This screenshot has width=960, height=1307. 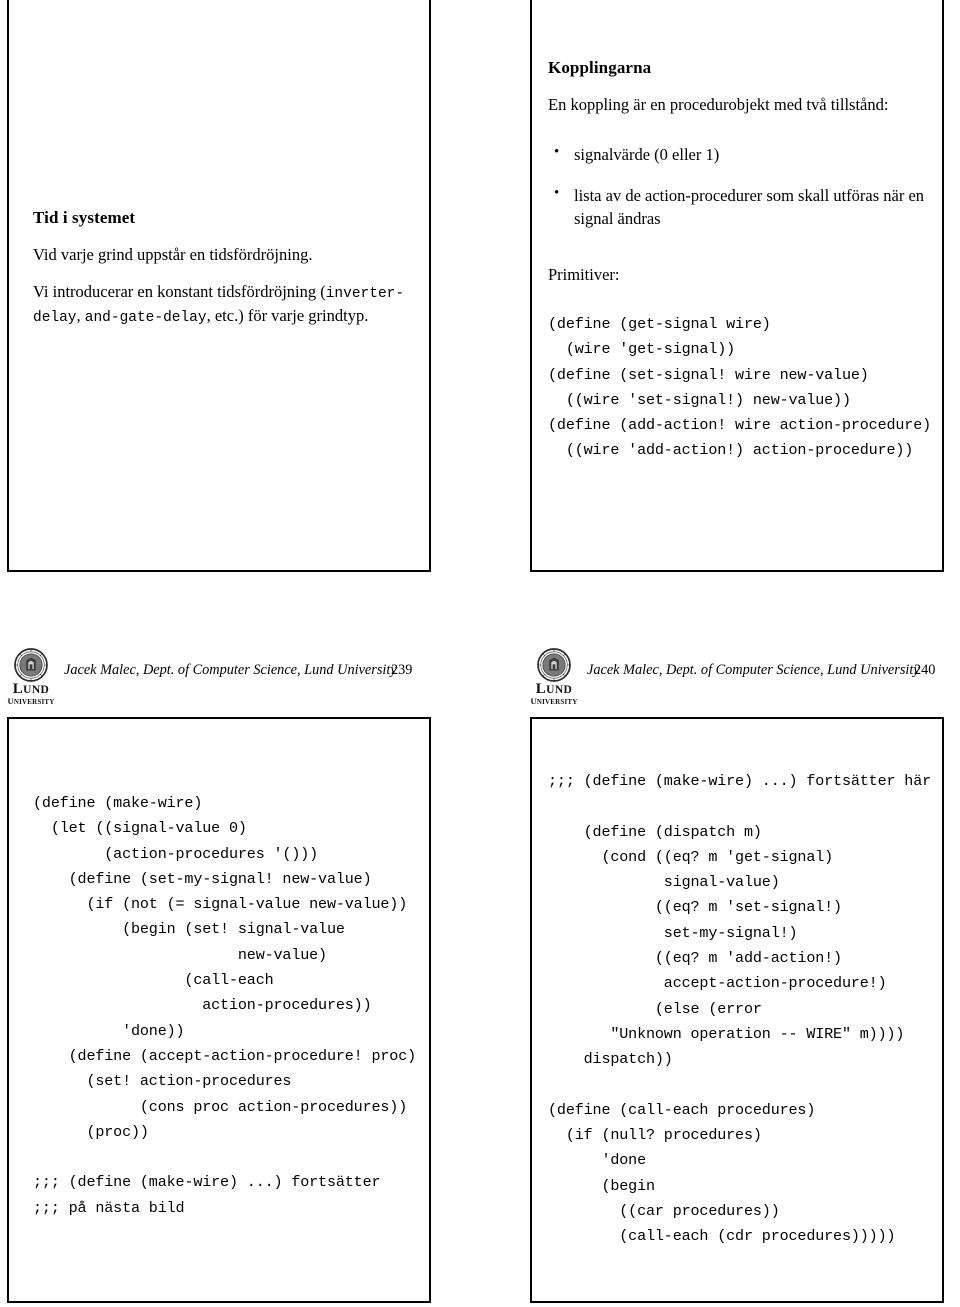 I want to click on code-term-and-gate-delay: and-gate-delay, so click(x=145, y=318).